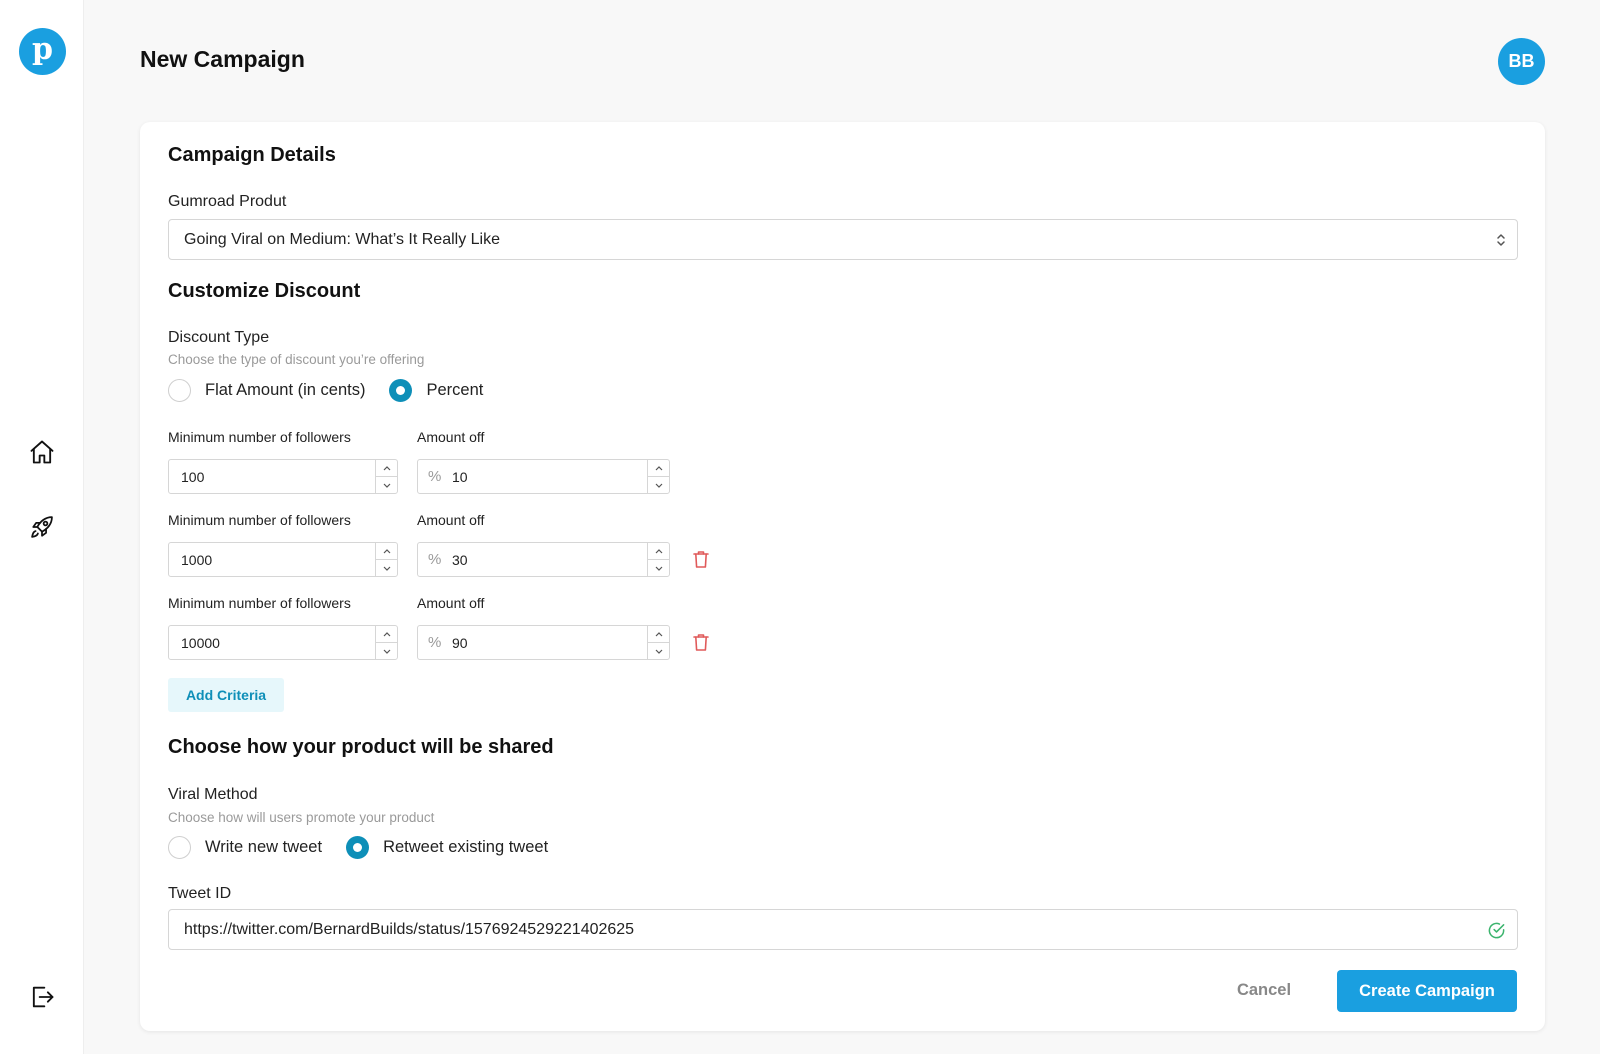 The width and height of the screenshot is (1600, 1054). What do you see at coordinates (227, 201) in the screenshot?
I see `product-label: Gumroad Produt` at bounding box center [227, 201].